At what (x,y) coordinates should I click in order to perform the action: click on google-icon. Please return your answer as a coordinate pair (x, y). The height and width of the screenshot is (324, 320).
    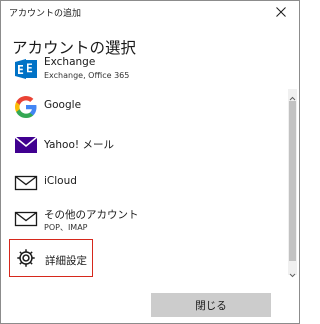
    Looking at the image, I should click on (26, 107).